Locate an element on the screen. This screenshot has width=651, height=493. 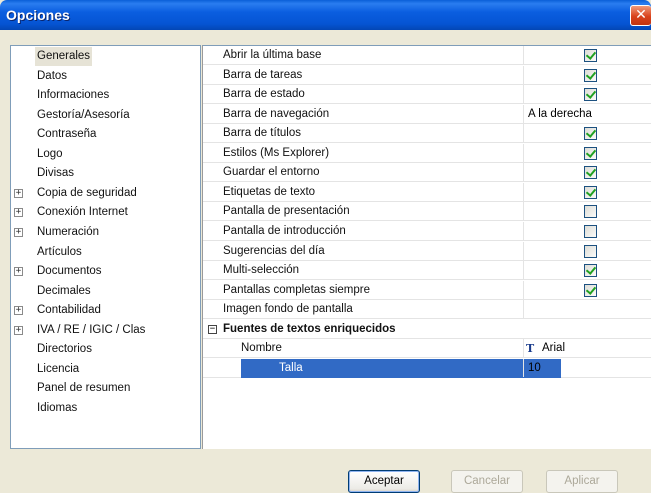
property-value: A la derecha is located at coordinates (560, 113).